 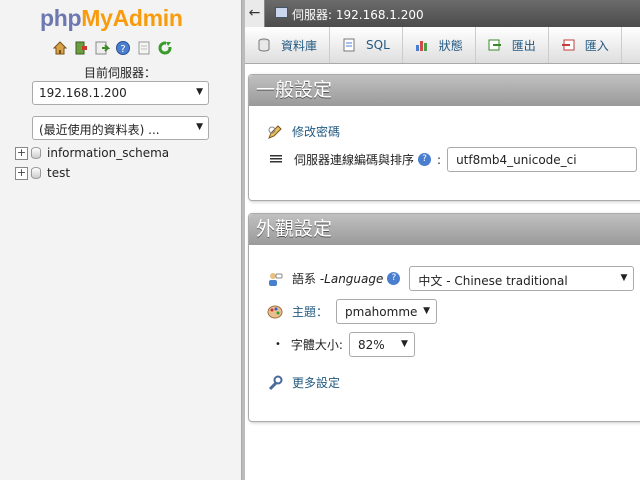 I want to click on language-label: 語系 -, so click(x=308, y=279).